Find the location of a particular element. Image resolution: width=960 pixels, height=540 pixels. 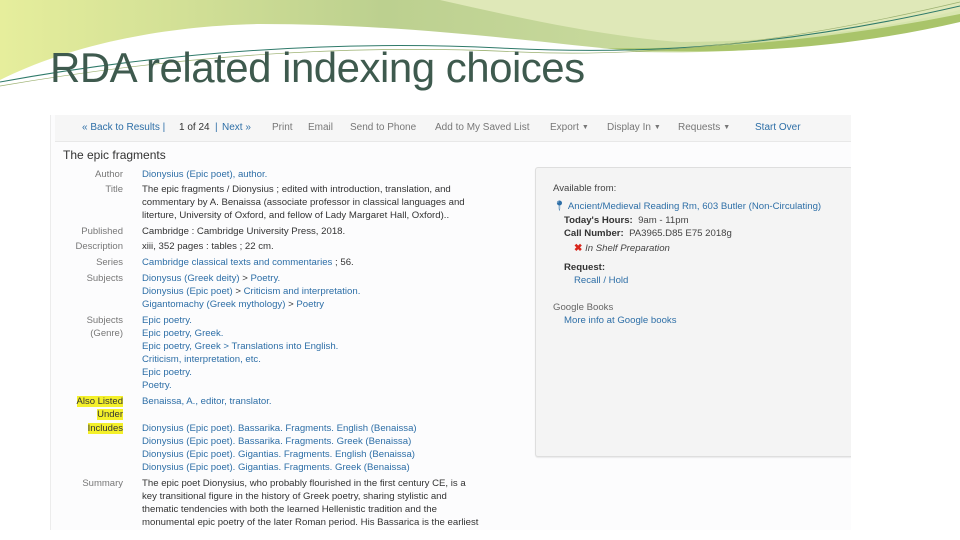

start-over-link: Start Over is located at coordinates (778, 127).